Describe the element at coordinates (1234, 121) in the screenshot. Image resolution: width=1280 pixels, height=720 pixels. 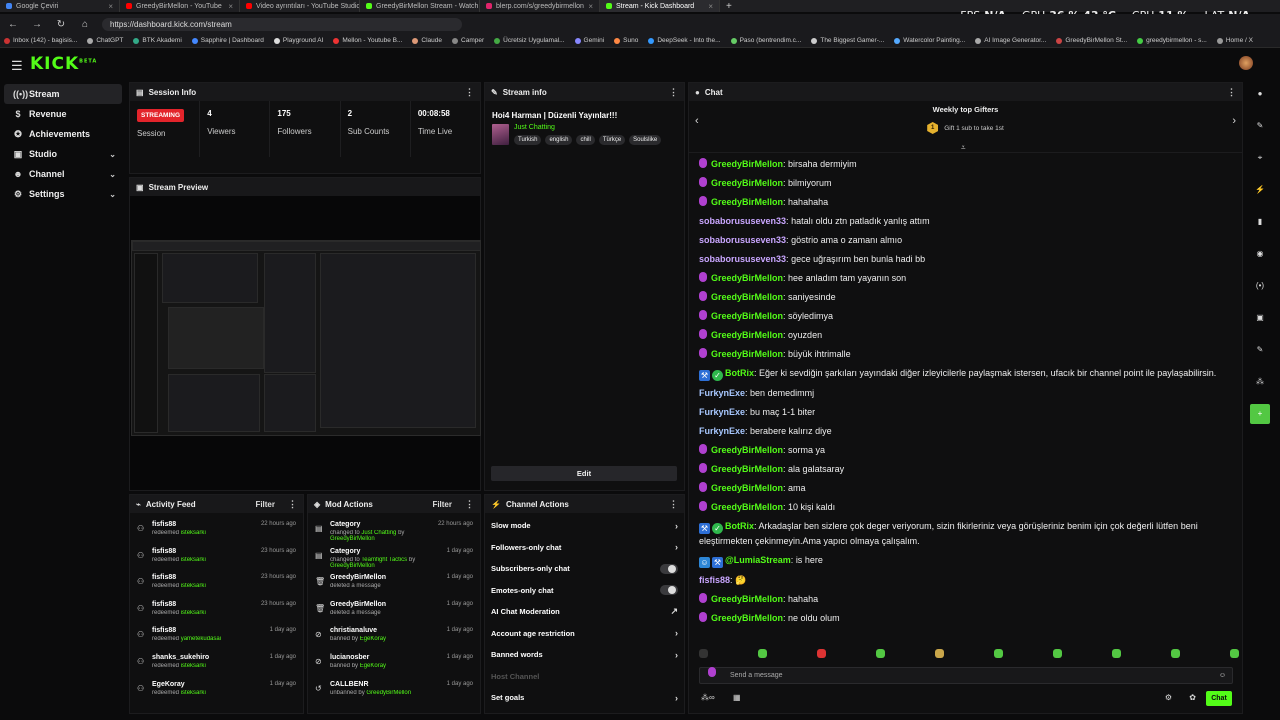
I see `chevron-right-icon: ›` at that location.